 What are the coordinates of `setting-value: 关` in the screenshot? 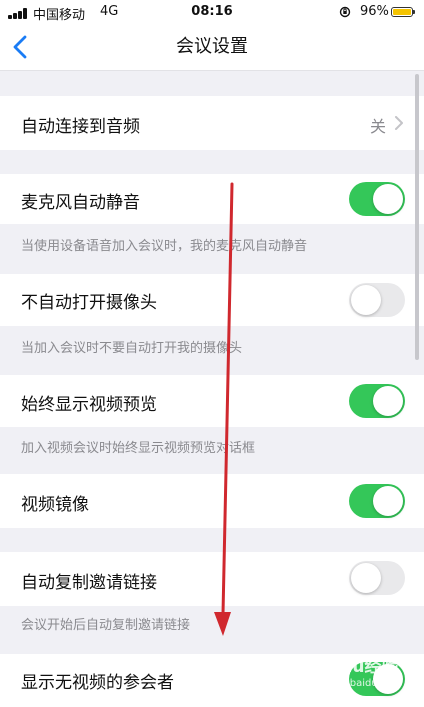 It's located at (378, 126).